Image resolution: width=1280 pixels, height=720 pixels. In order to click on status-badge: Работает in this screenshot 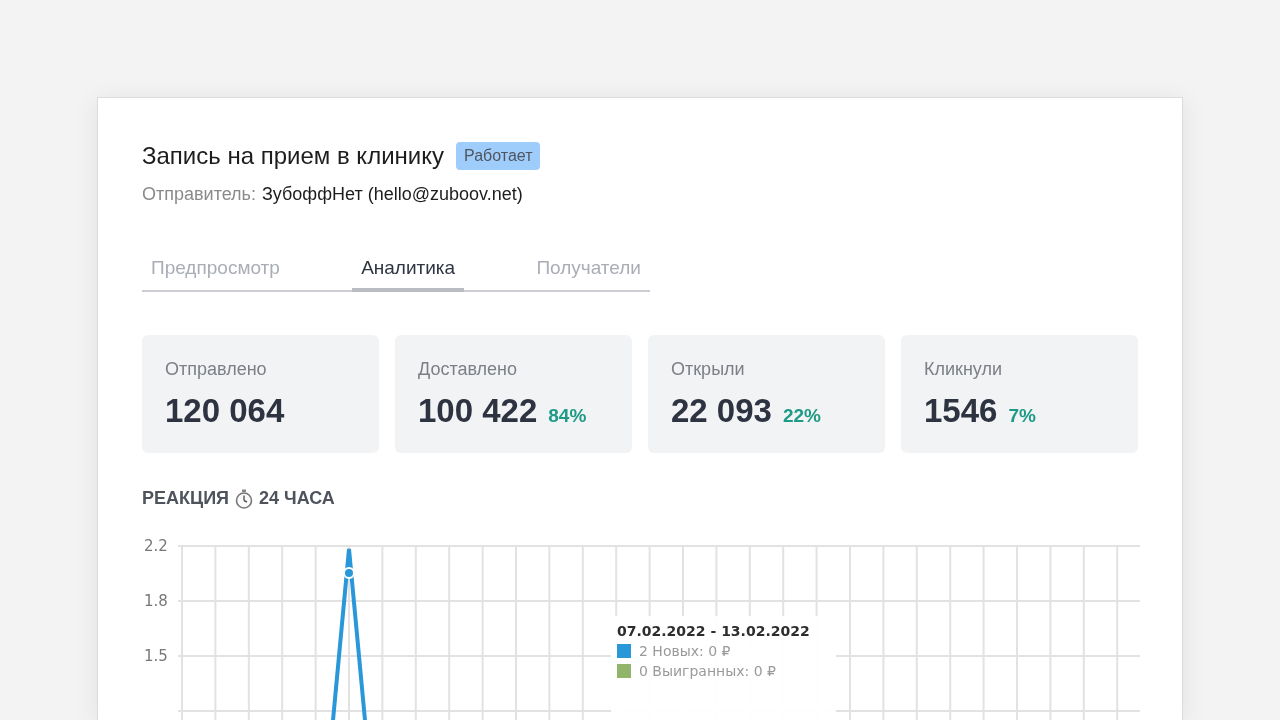, I will do `click(498, 156)`.